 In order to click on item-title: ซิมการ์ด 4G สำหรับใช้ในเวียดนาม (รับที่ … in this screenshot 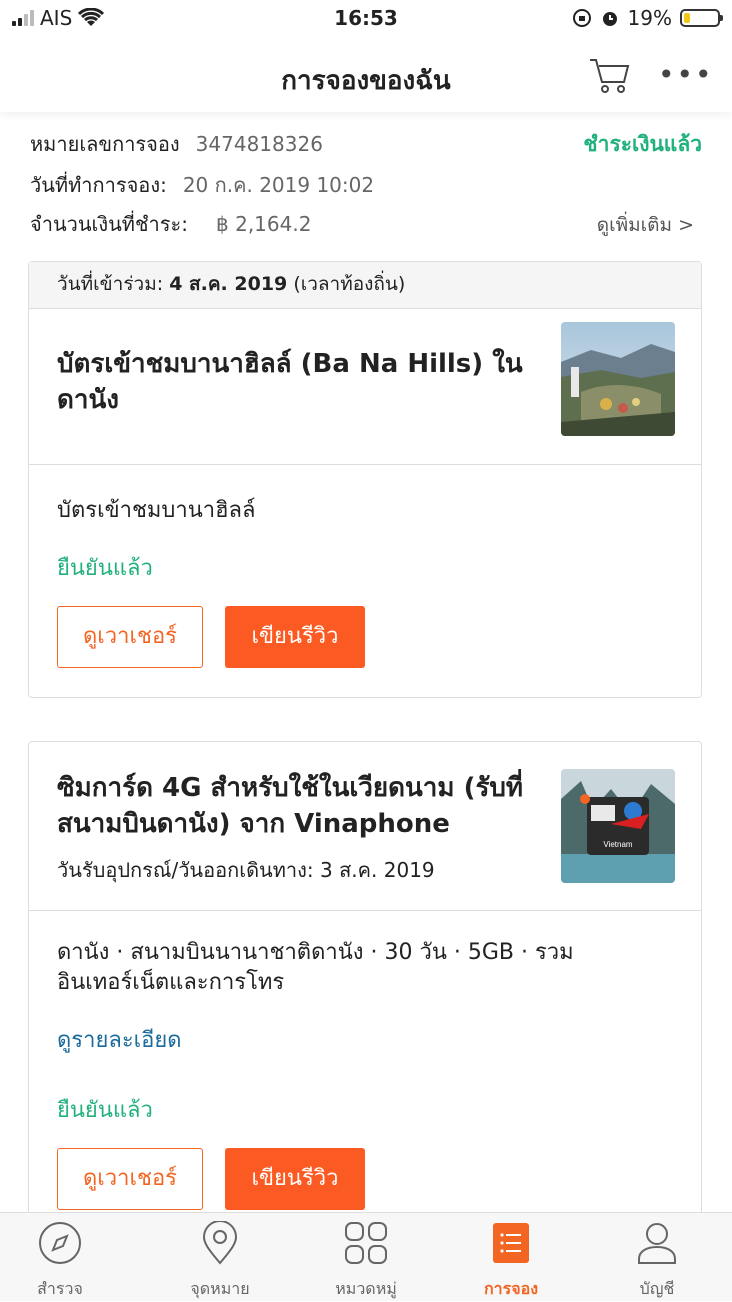, I will do `click(292, 806)`.